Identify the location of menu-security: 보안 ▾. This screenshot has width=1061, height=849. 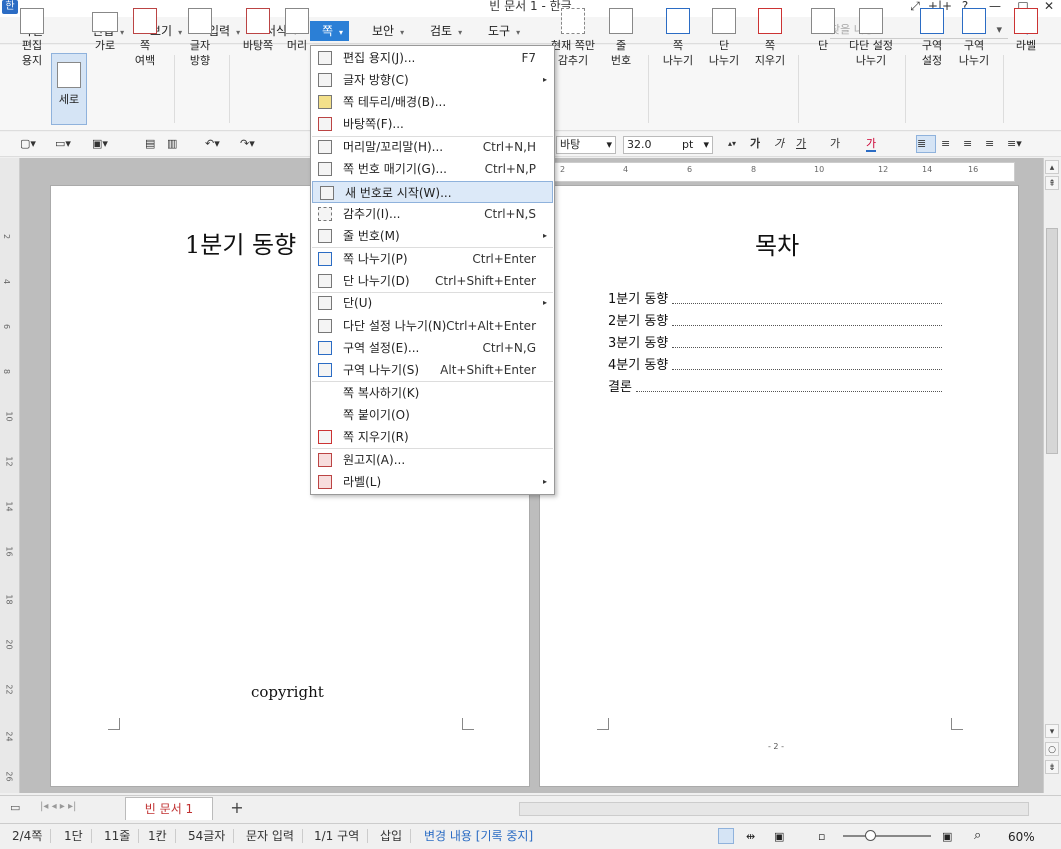
(388, 31).